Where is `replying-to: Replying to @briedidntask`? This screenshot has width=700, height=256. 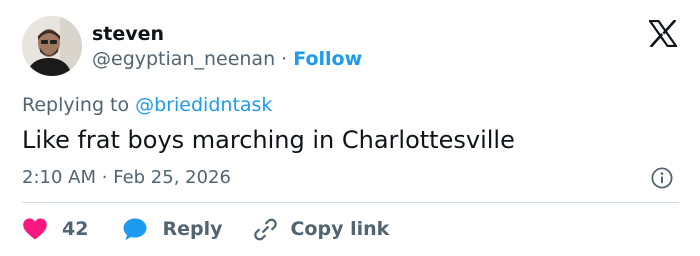 replying-to: Replying to @briedidntask is located at coordinates (147, 105).